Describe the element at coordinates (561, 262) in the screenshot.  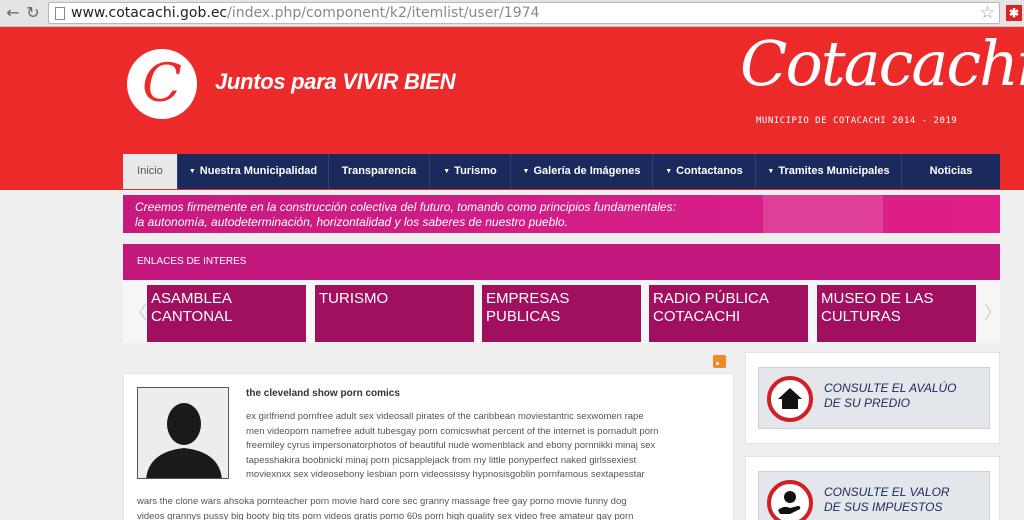
I see `links-header: ENLACES DE INTERES` at that location.